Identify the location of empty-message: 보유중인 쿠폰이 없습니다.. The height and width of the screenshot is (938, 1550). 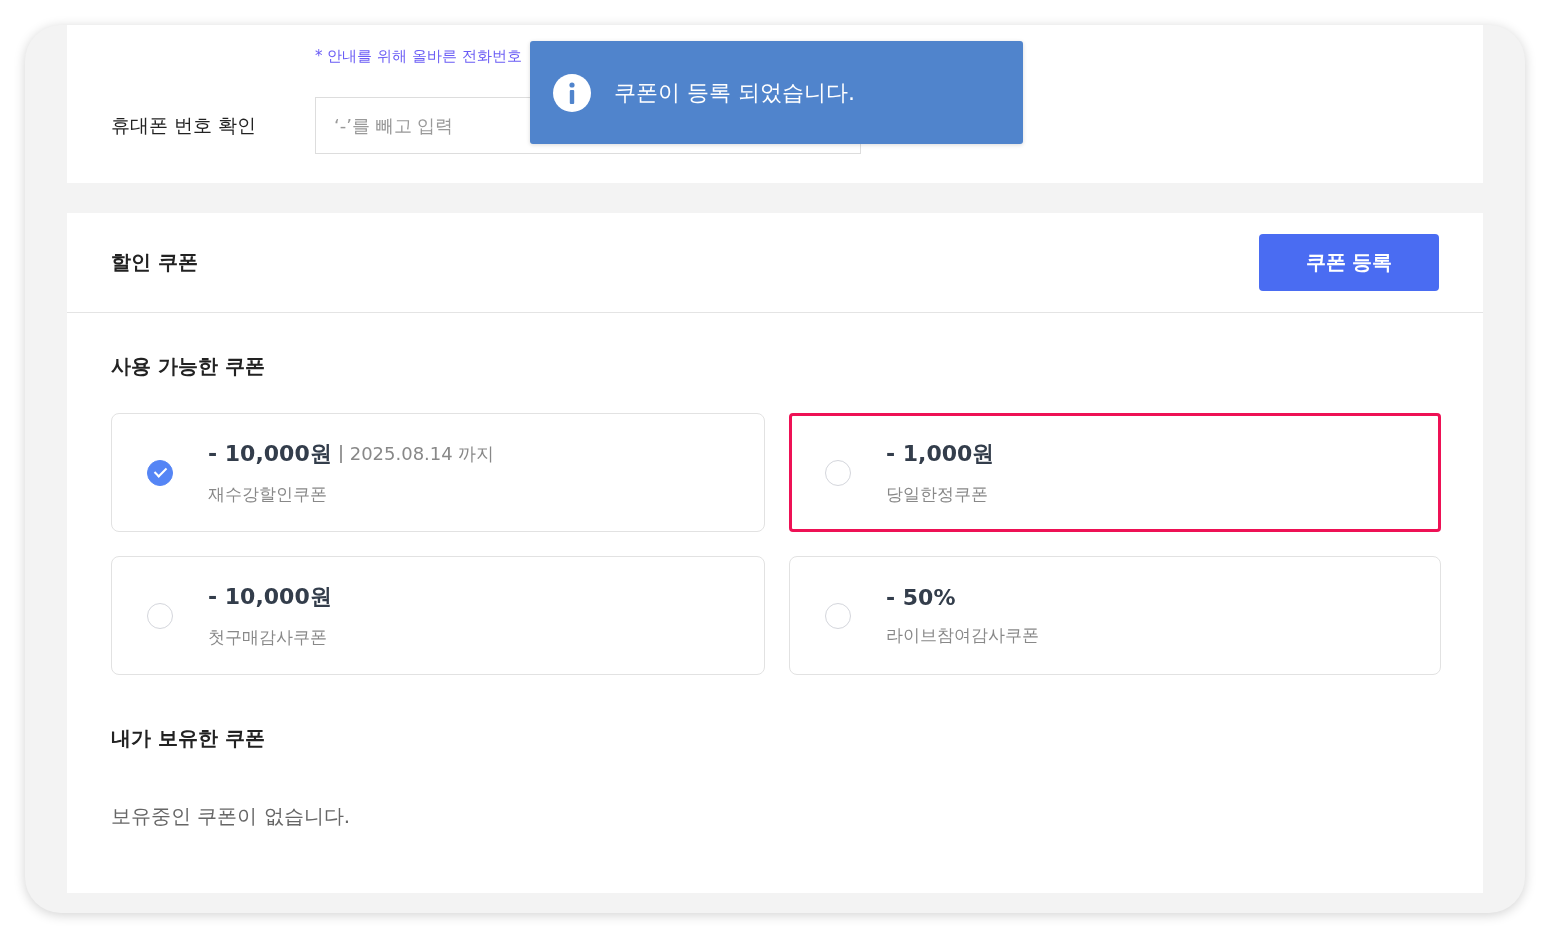
(231, 816).